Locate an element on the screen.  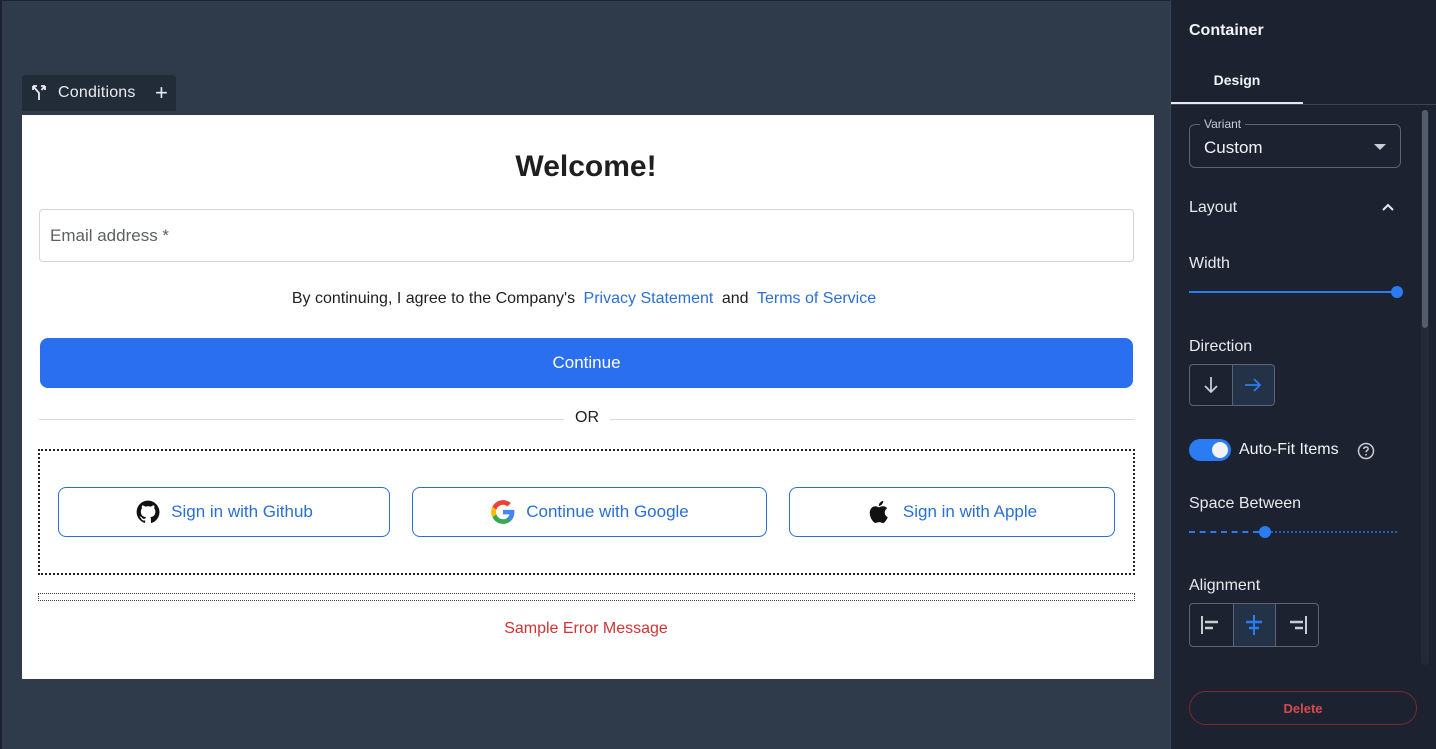
error-container is located at coordinates (586, 597).